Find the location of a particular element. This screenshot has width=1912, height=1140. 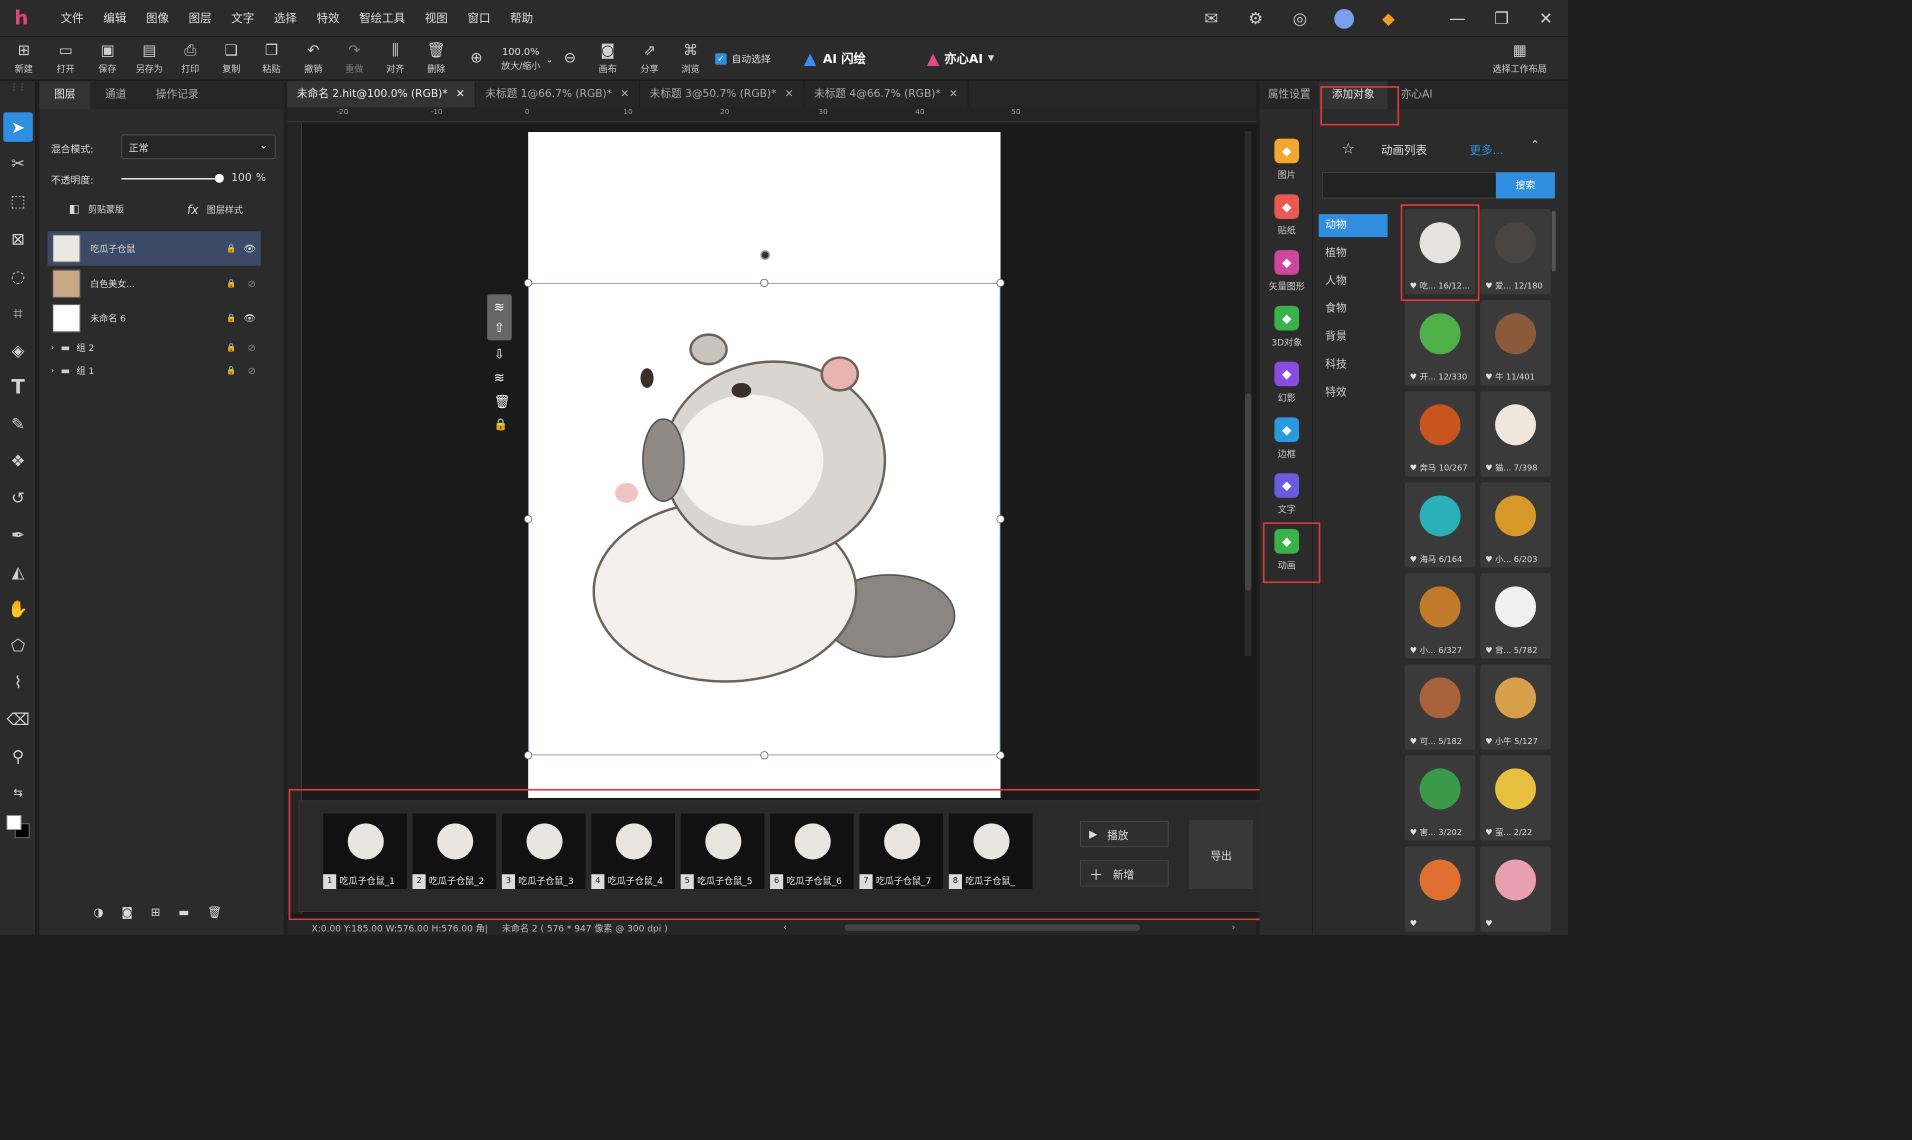

vertical-scrollbar is located at coordinates (1248, 394).